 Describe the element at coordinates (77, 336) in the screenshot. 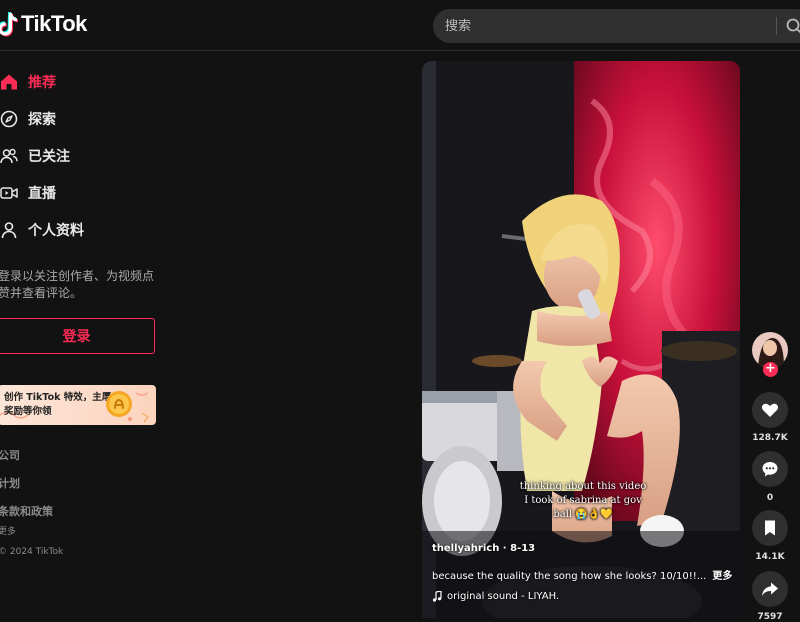

I see `login-button: 登录` at that location.